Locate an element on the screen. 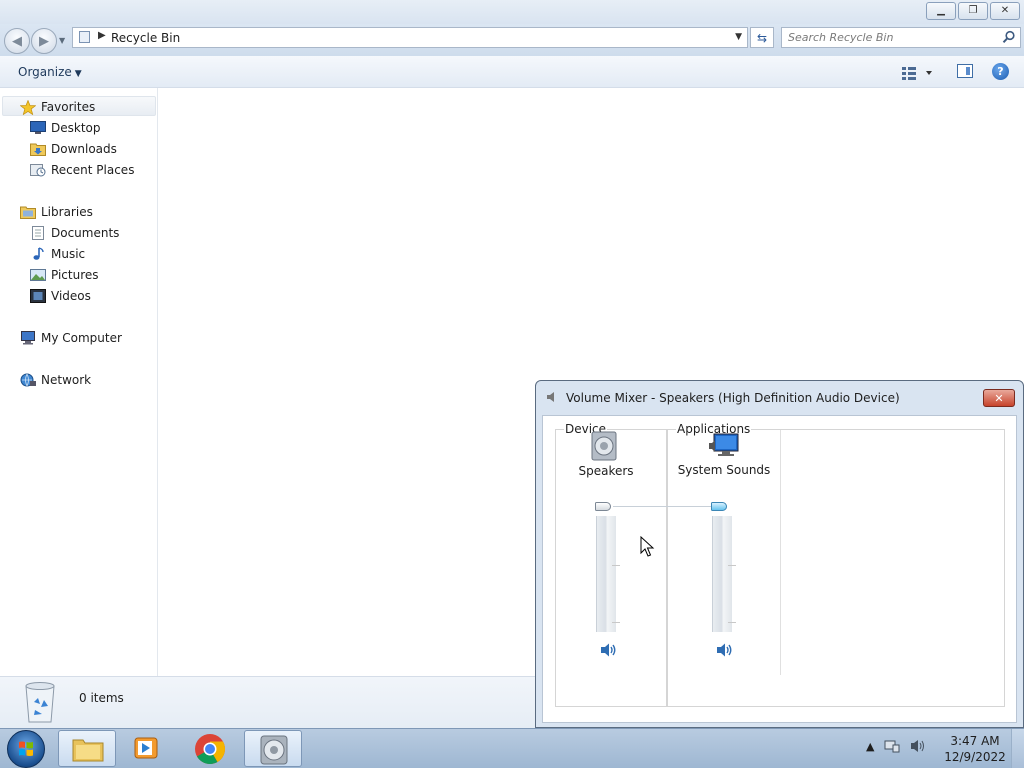 The width and height of the screenshot is (1024, 770). speakers-volume-track is located at coordinates (606, 574).